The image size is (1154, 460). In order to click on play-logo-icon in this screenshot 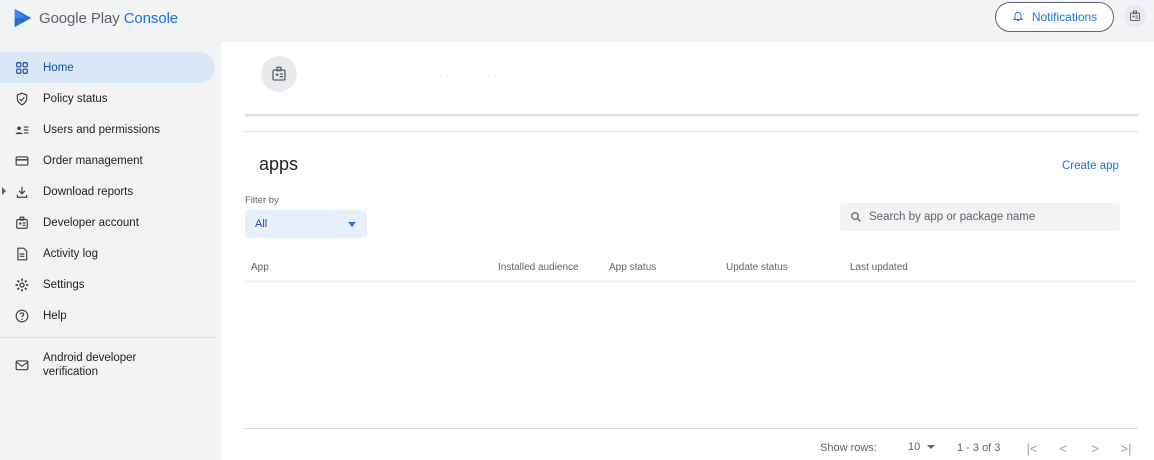, I will do `click(23, 18)`.